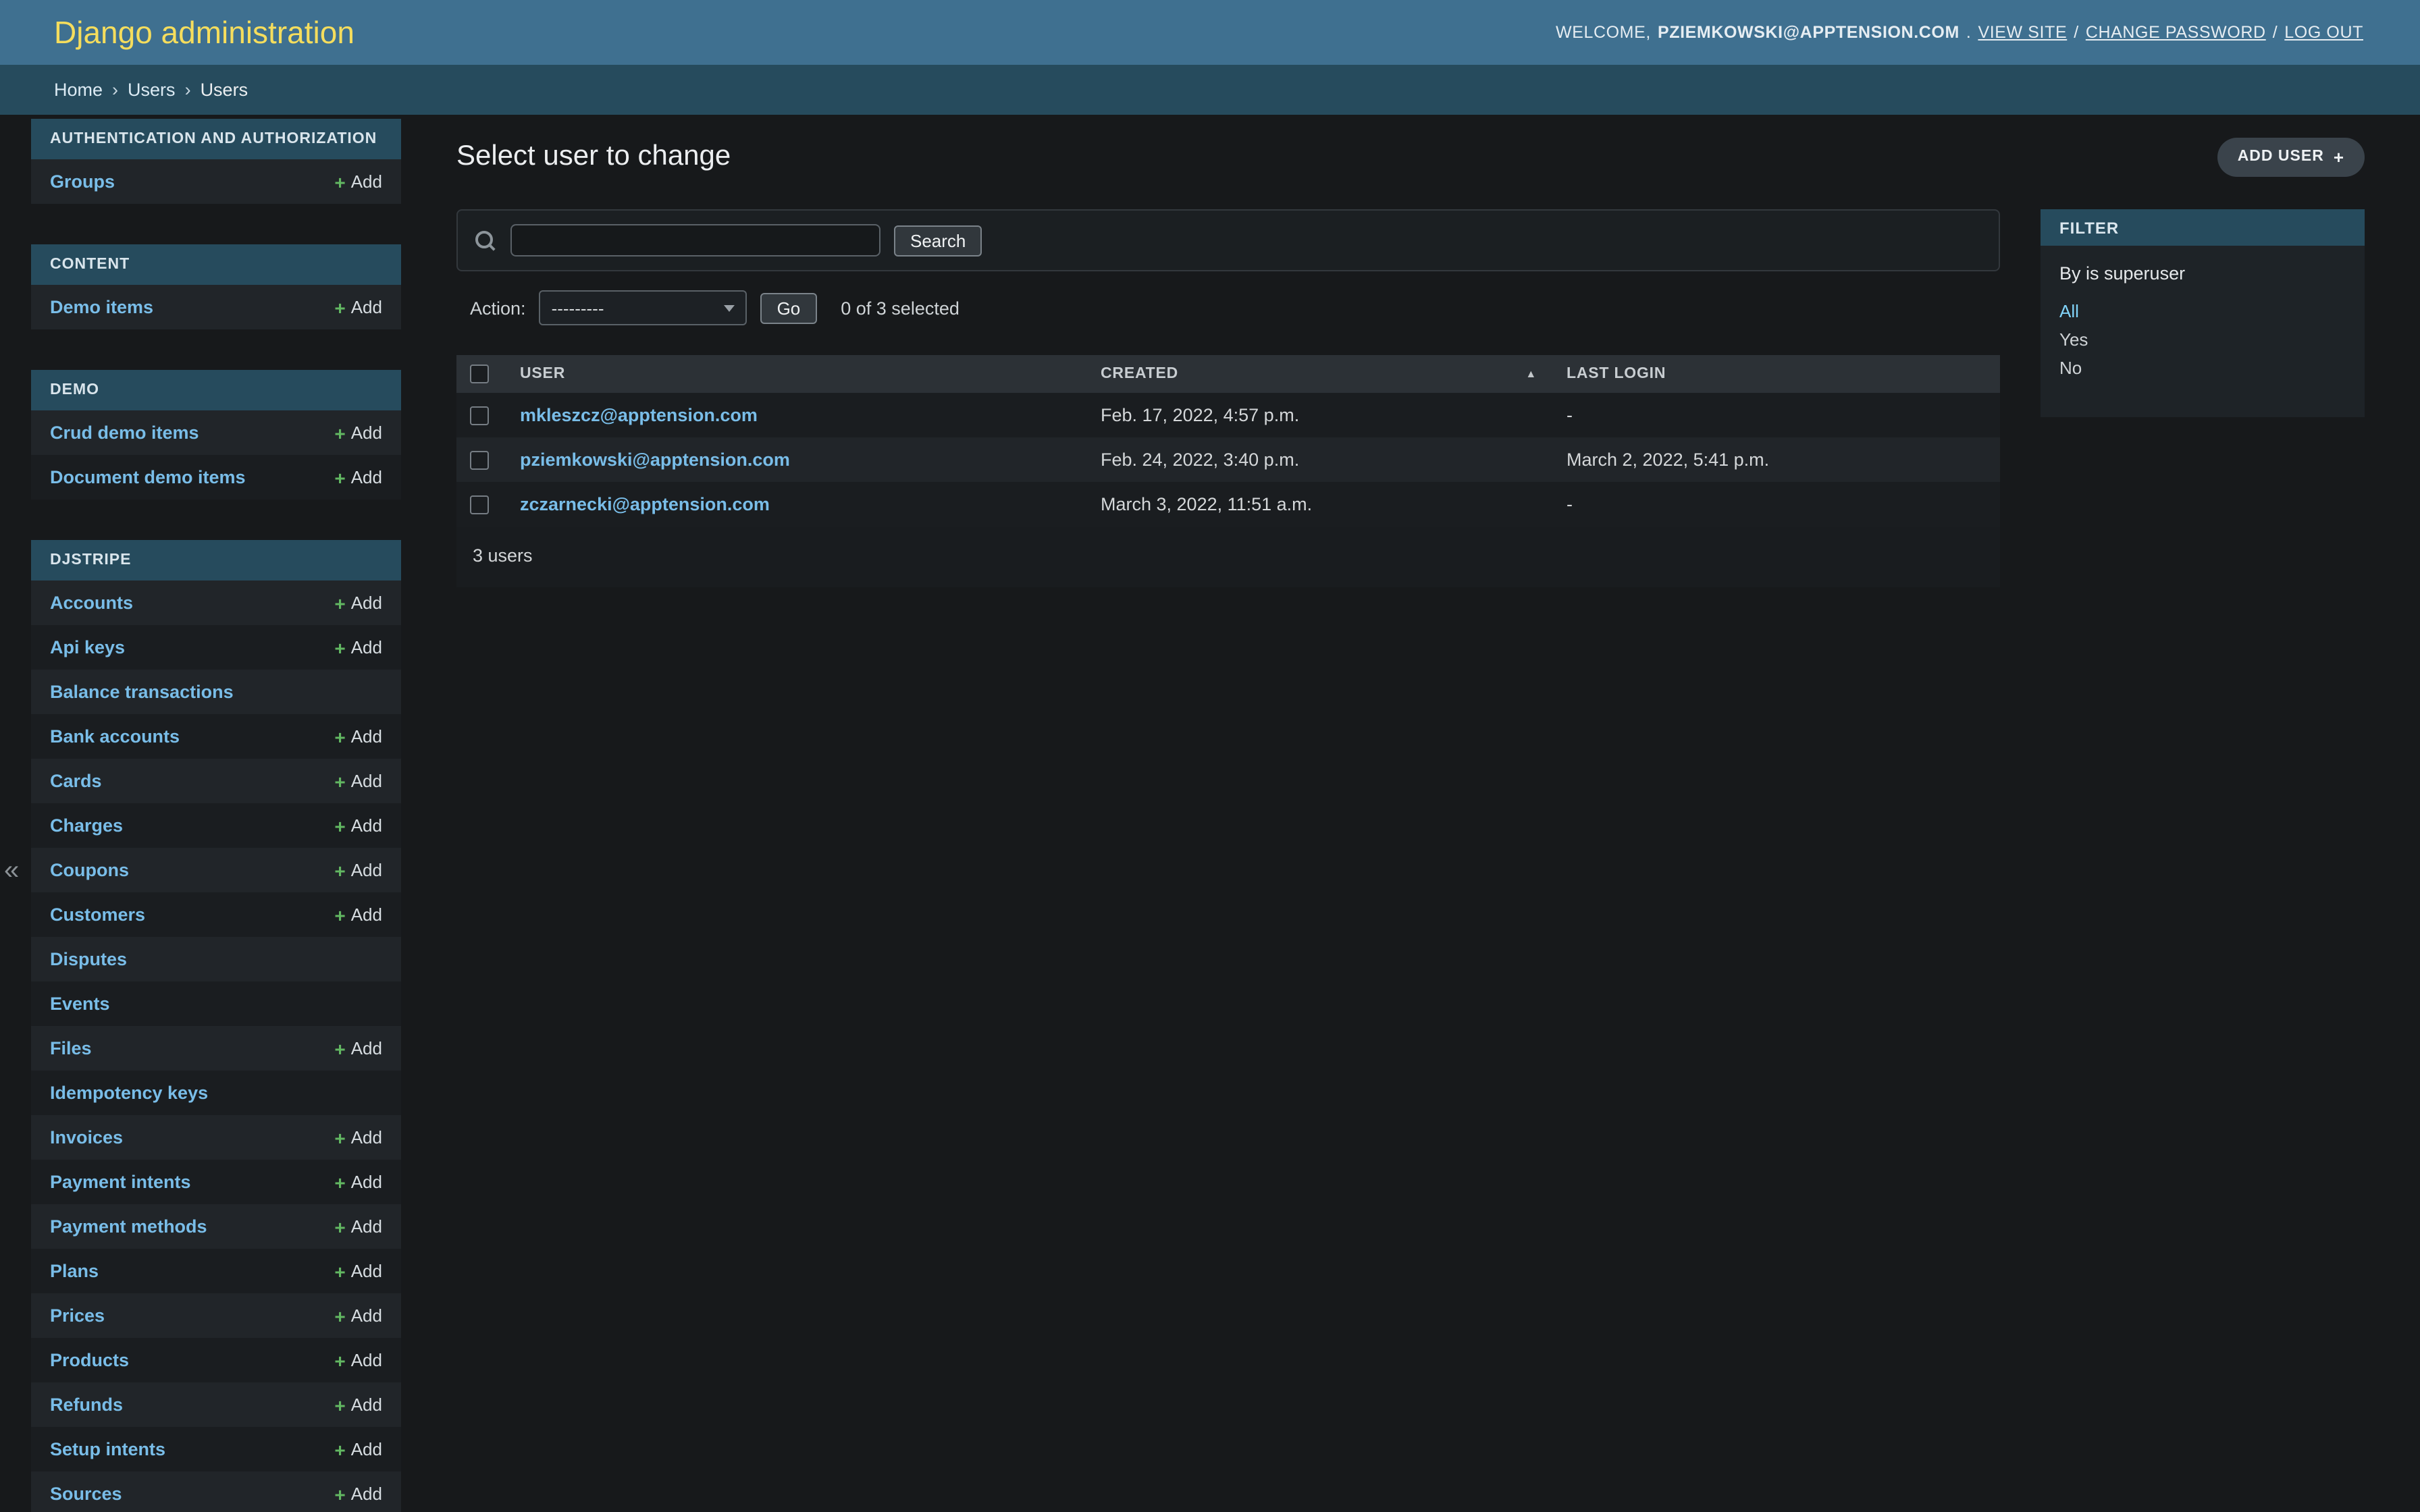 The height and width of the screenshot is (1512, 2420). Describe the element at coordinates (358, 1048) in the screenshot. I see `add-files-link: + Add` at that location.